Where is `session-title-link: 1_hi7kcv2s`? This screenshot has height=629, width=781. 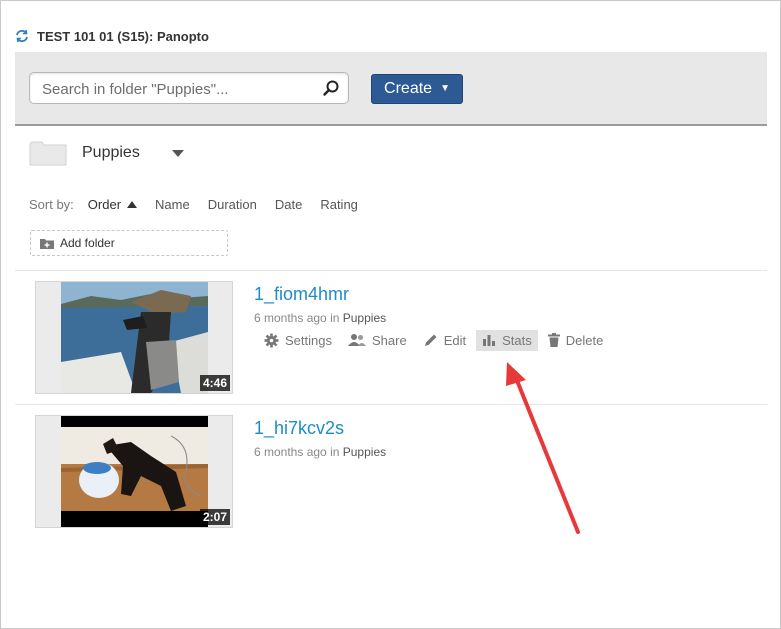 session-title-link: 1_hi7kcv2s is located at coordinates (299, 428).